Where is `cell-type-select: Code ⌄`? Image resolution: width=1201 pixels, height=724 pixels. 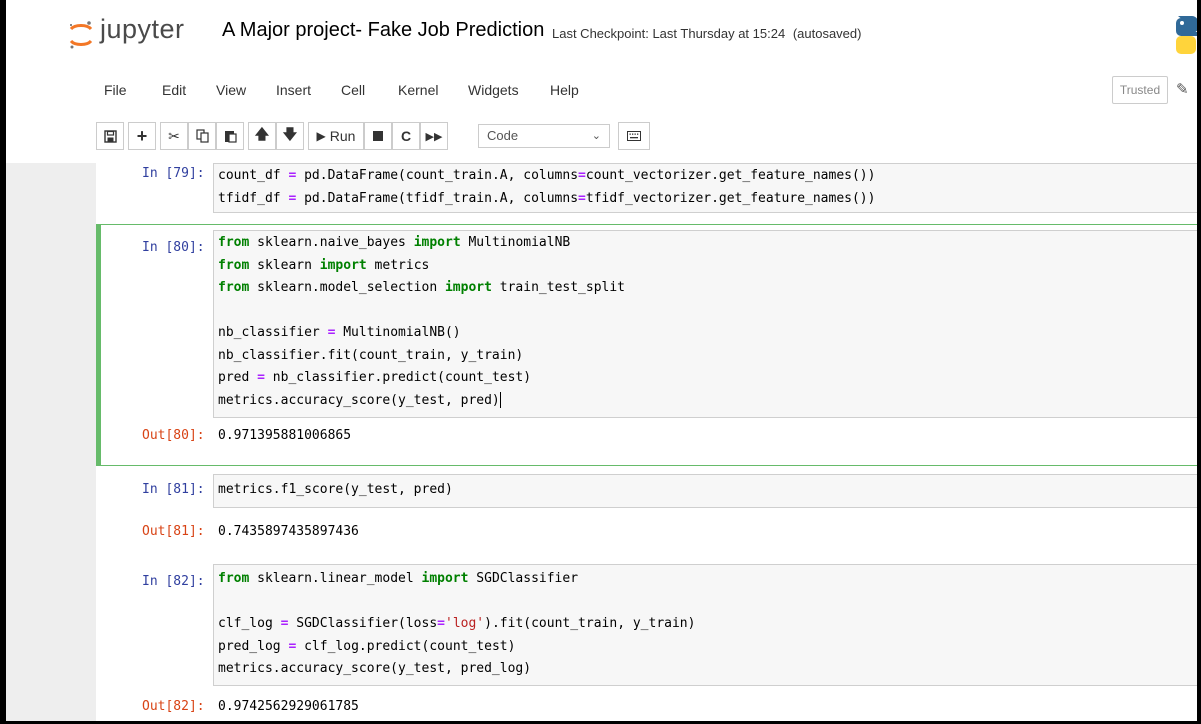
cell-type-select: Code ⌄ is located at coordinates (544, 136).